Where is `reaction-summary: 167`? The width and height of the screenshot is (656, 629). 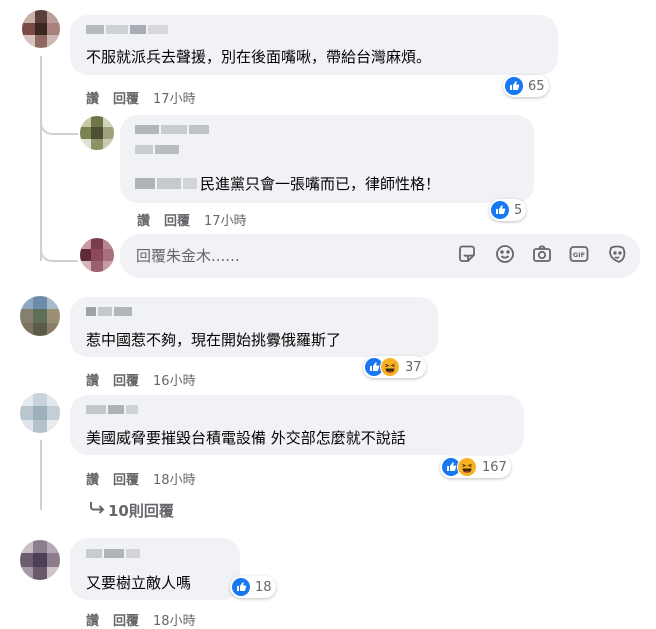 reaction-summary: 167 is located at coordinates (475, 467).